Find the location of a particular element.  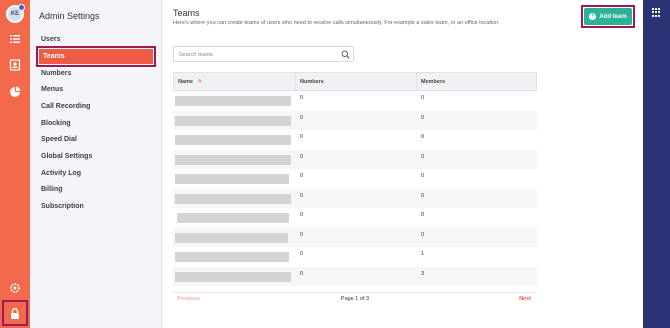

sidebar-item-billing: Billing is located at coordinates (51, 189).